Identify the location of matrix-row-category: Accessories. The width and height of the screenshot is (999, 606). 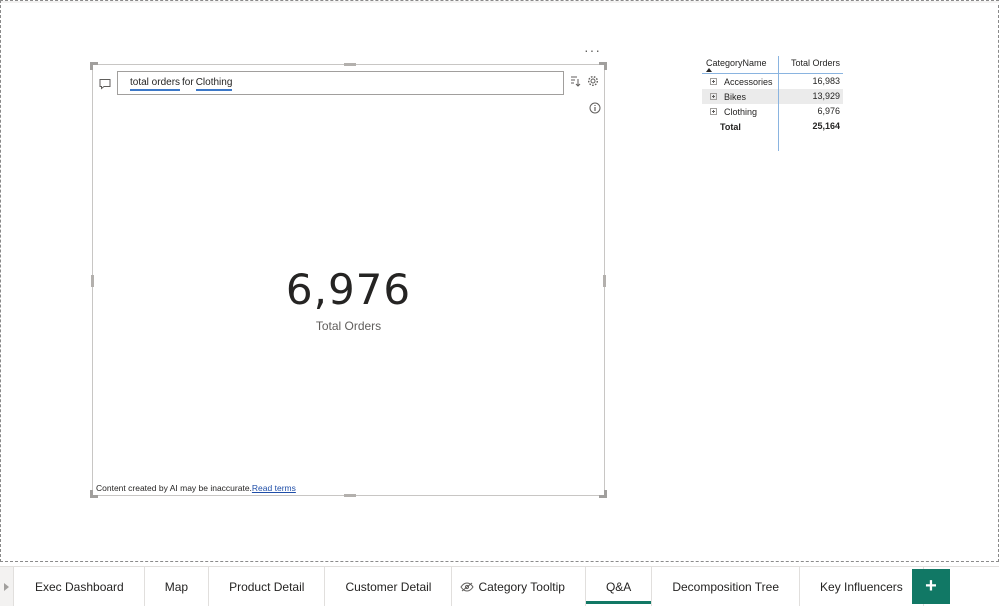
(748, 81).